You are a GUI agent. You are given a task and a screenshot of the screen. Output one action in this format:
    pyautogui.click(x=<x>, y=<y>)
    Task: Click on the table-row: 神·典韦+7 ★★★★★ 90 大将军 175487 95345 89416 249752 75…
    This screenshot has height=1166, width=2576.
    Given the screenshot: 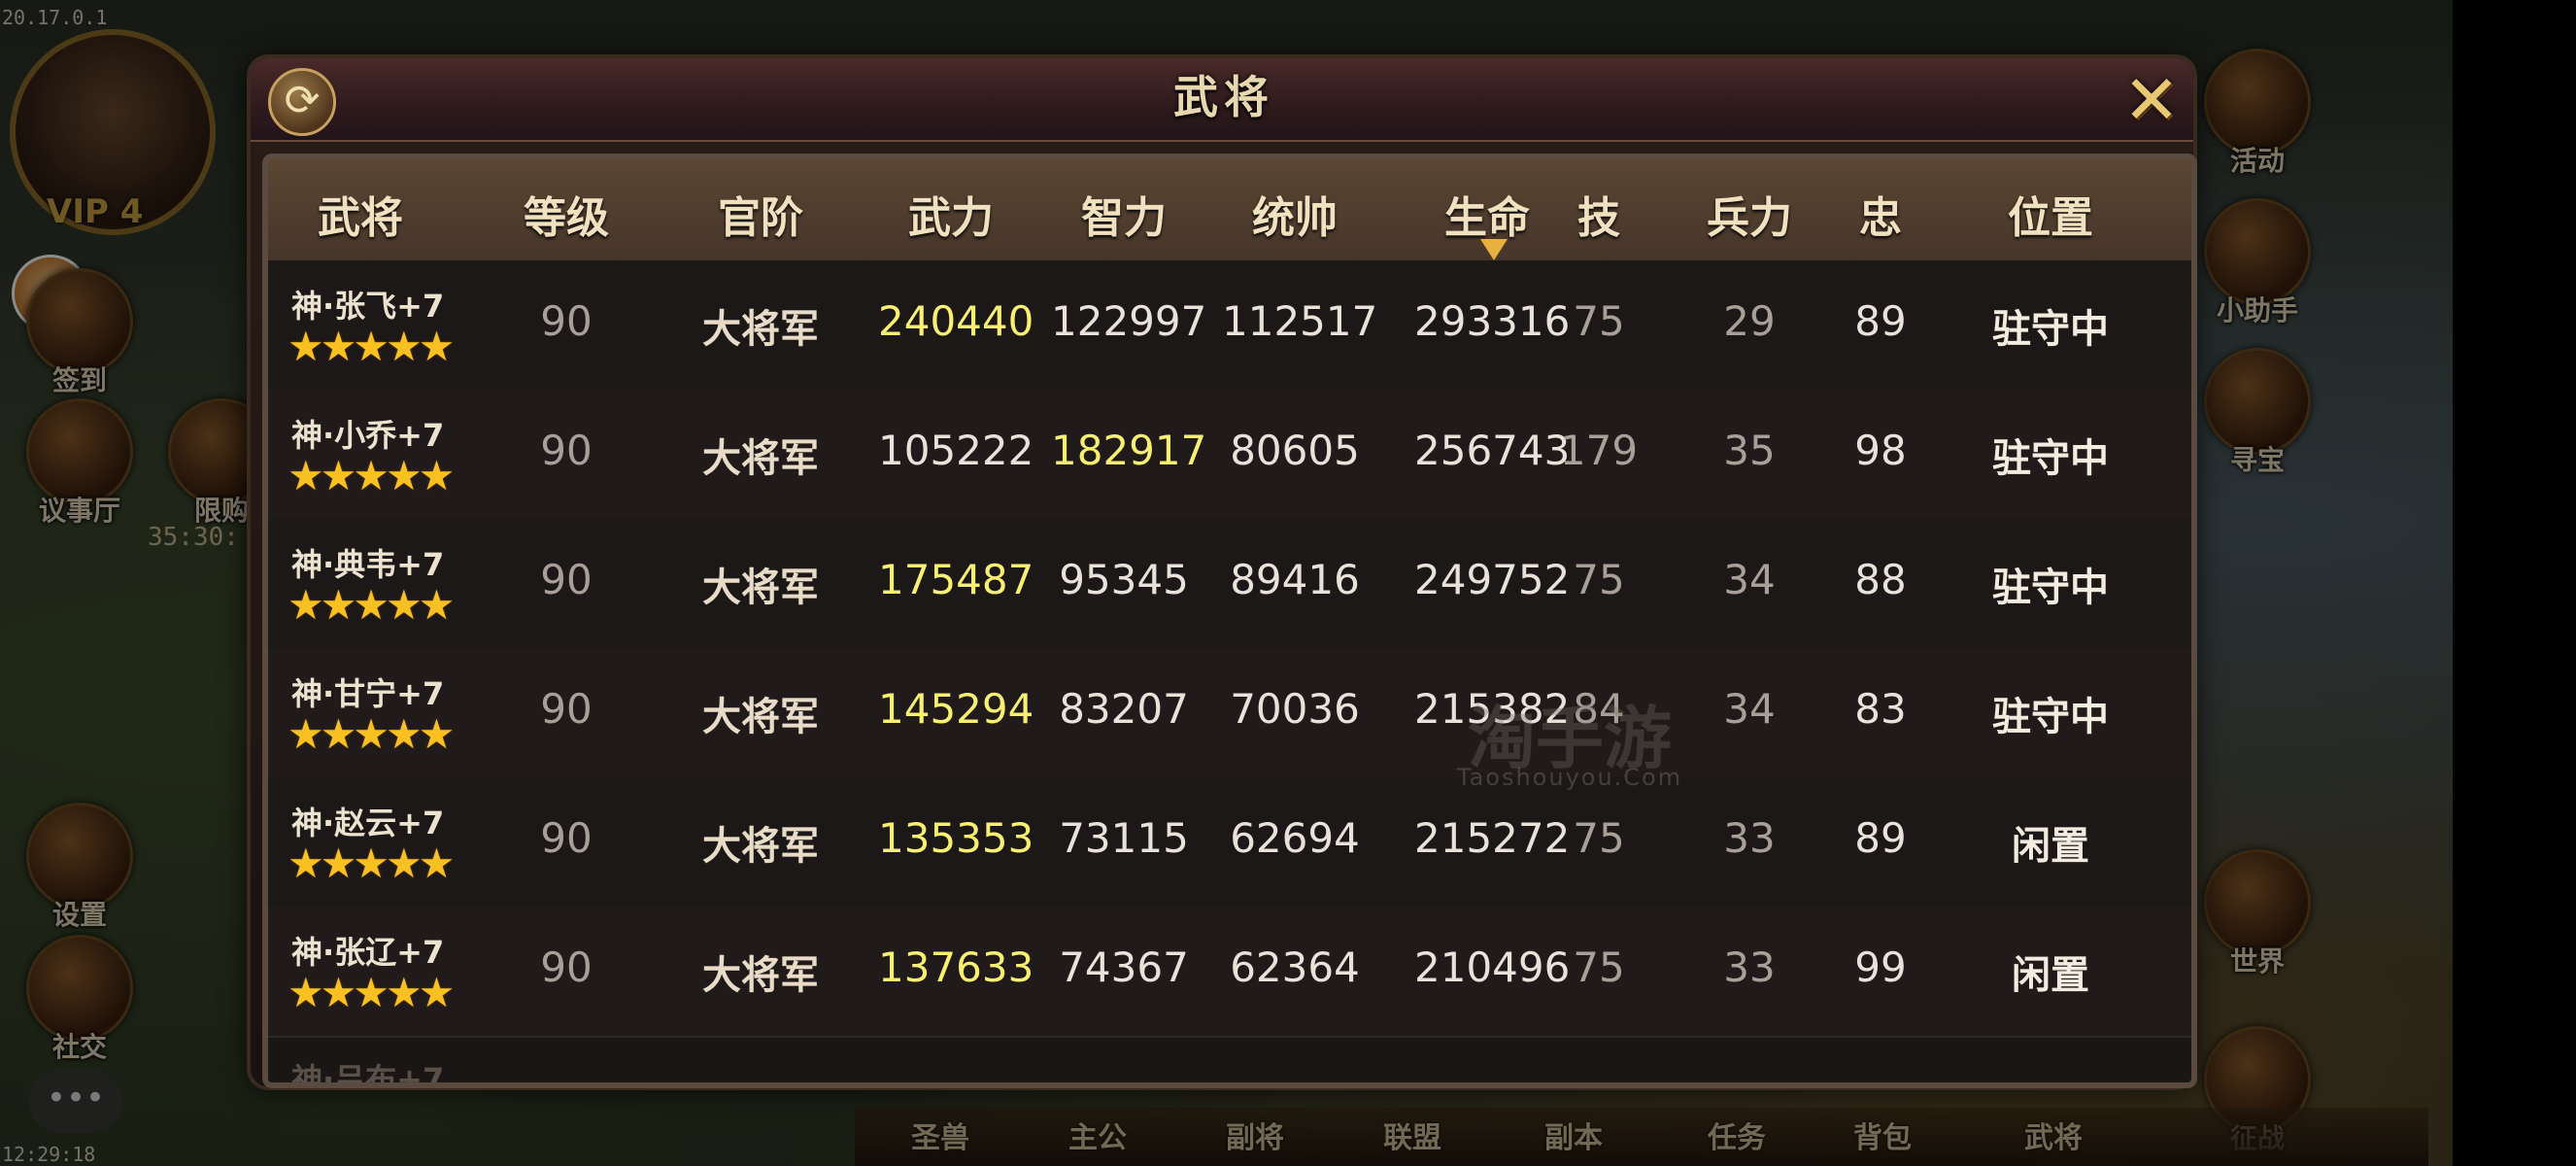 What is the action you would take?
    pyautogui.click(x=1229, y=584)
    